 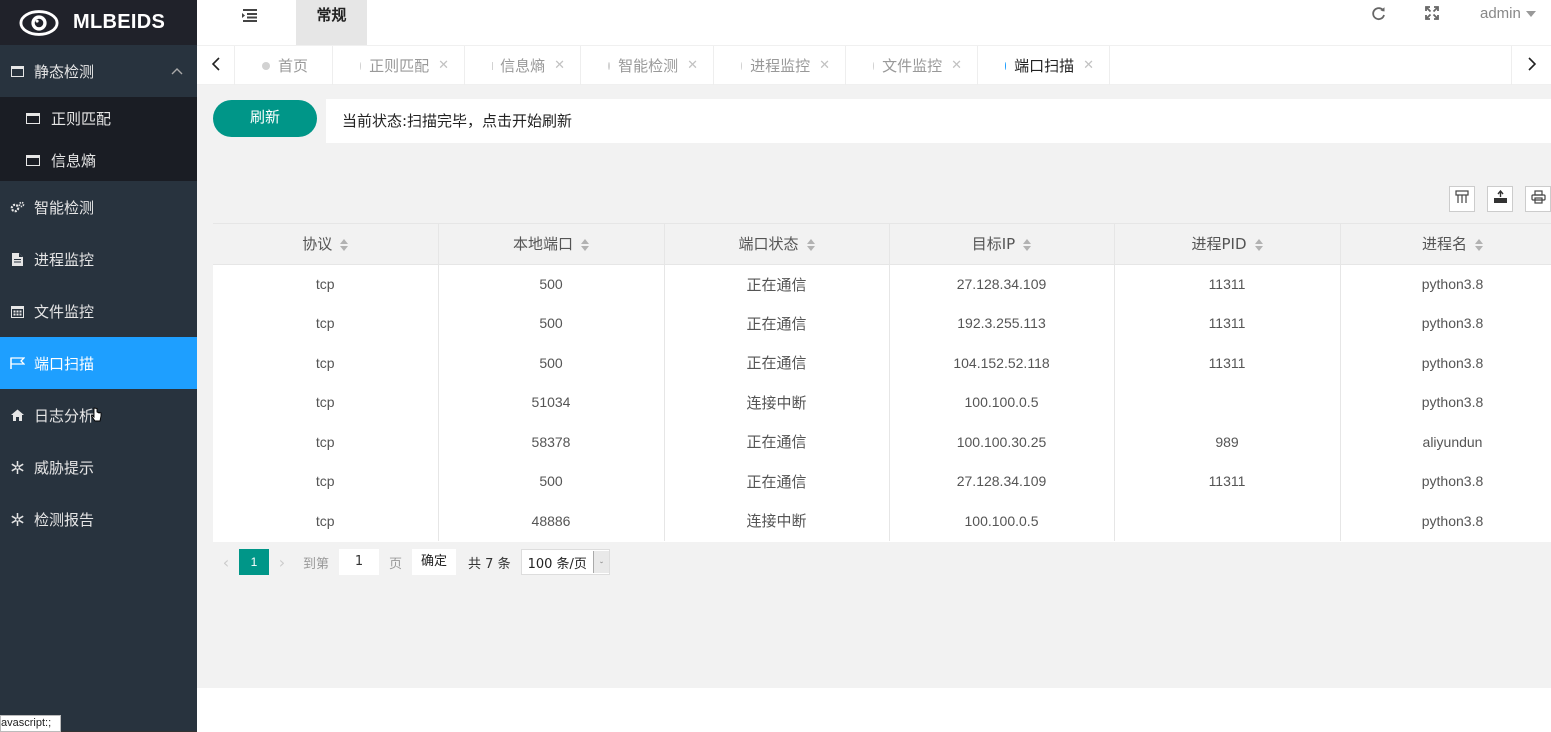 I want to click on fullscreen-icon, so click(x=1433, y=15).